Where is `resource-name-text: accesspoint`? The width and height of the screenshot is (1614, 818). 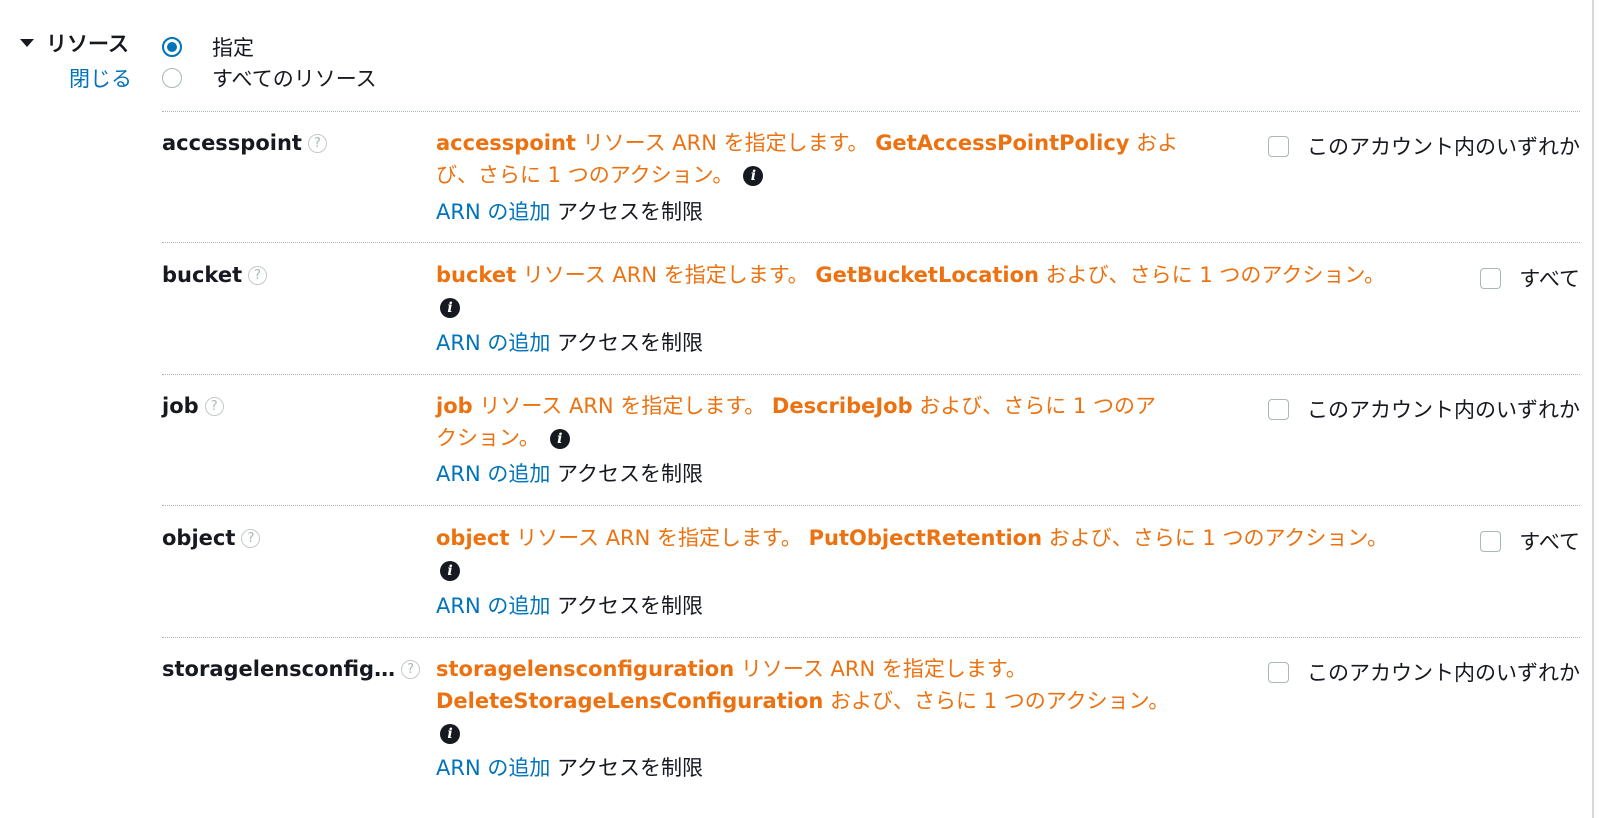 resource-name-text: accesspoint is located at coordinates (232, 143).